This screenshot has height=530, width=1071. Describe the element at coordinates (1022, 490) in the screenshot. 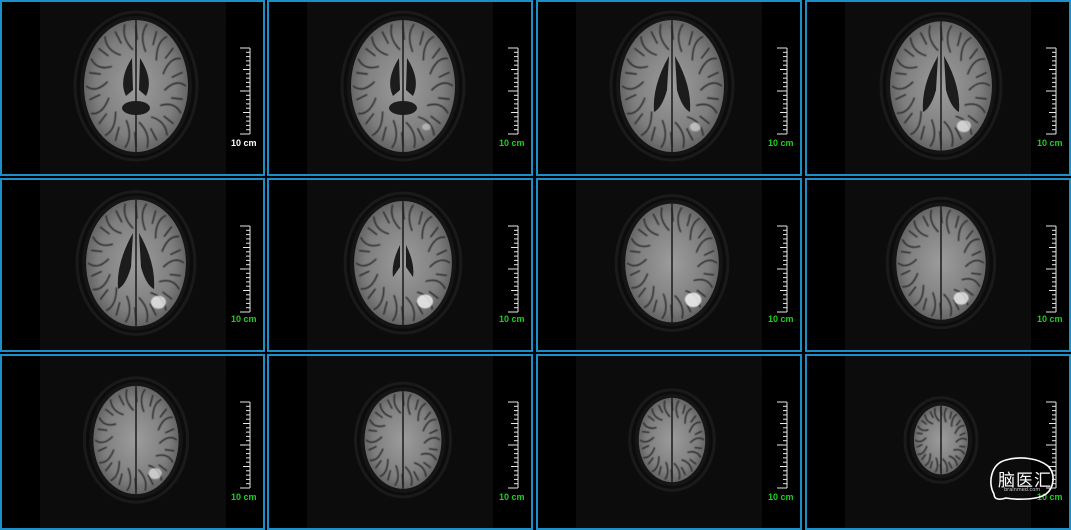

I see `watermark-subtext: brainmed.com` at that location.